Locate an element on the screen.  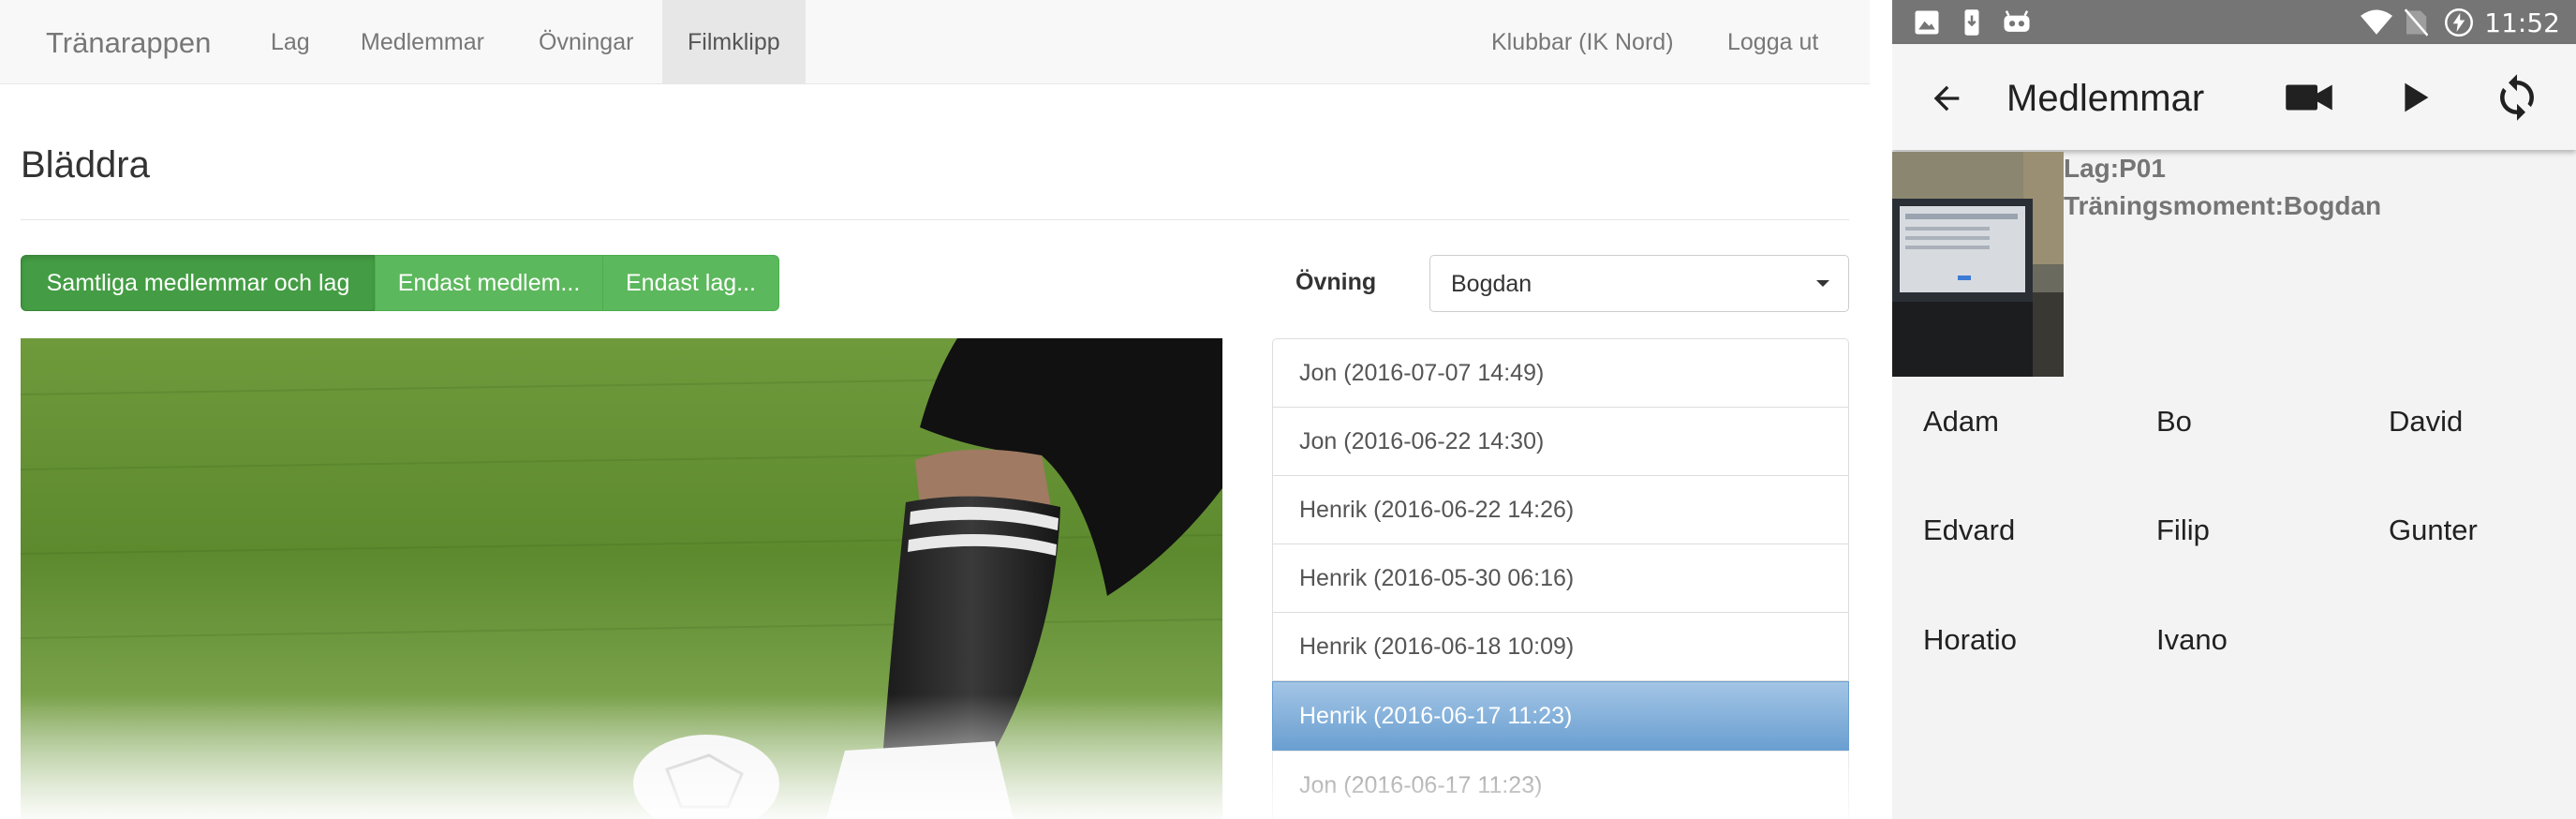
clip-item: Jon (2016-07-07 14:49) is located at coordinates (1560, 373).